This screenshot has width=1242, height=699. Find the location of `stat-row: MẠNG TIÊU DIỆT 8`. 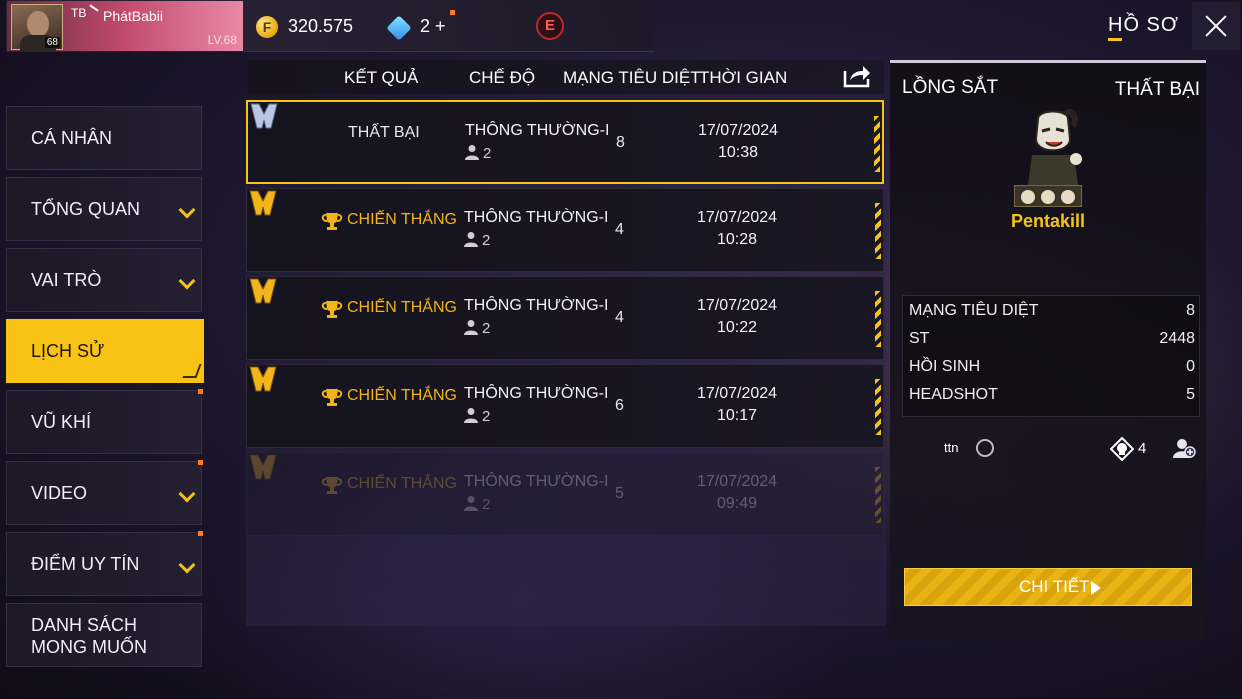

stat-row: MẠNG TIÊU DIỆT 8 is located at coordinates (1052, 312).